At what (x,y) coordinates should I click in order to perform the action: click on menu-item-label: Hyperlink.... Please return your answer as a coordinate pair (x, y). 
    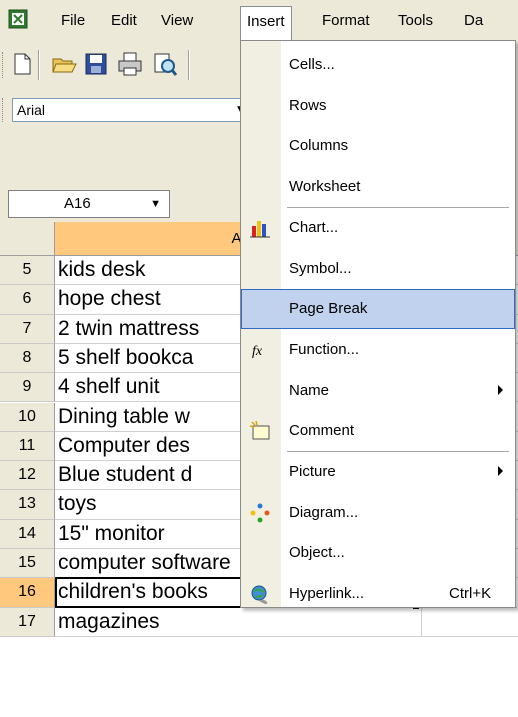
    Looking at the image, I should click on (327, 594).